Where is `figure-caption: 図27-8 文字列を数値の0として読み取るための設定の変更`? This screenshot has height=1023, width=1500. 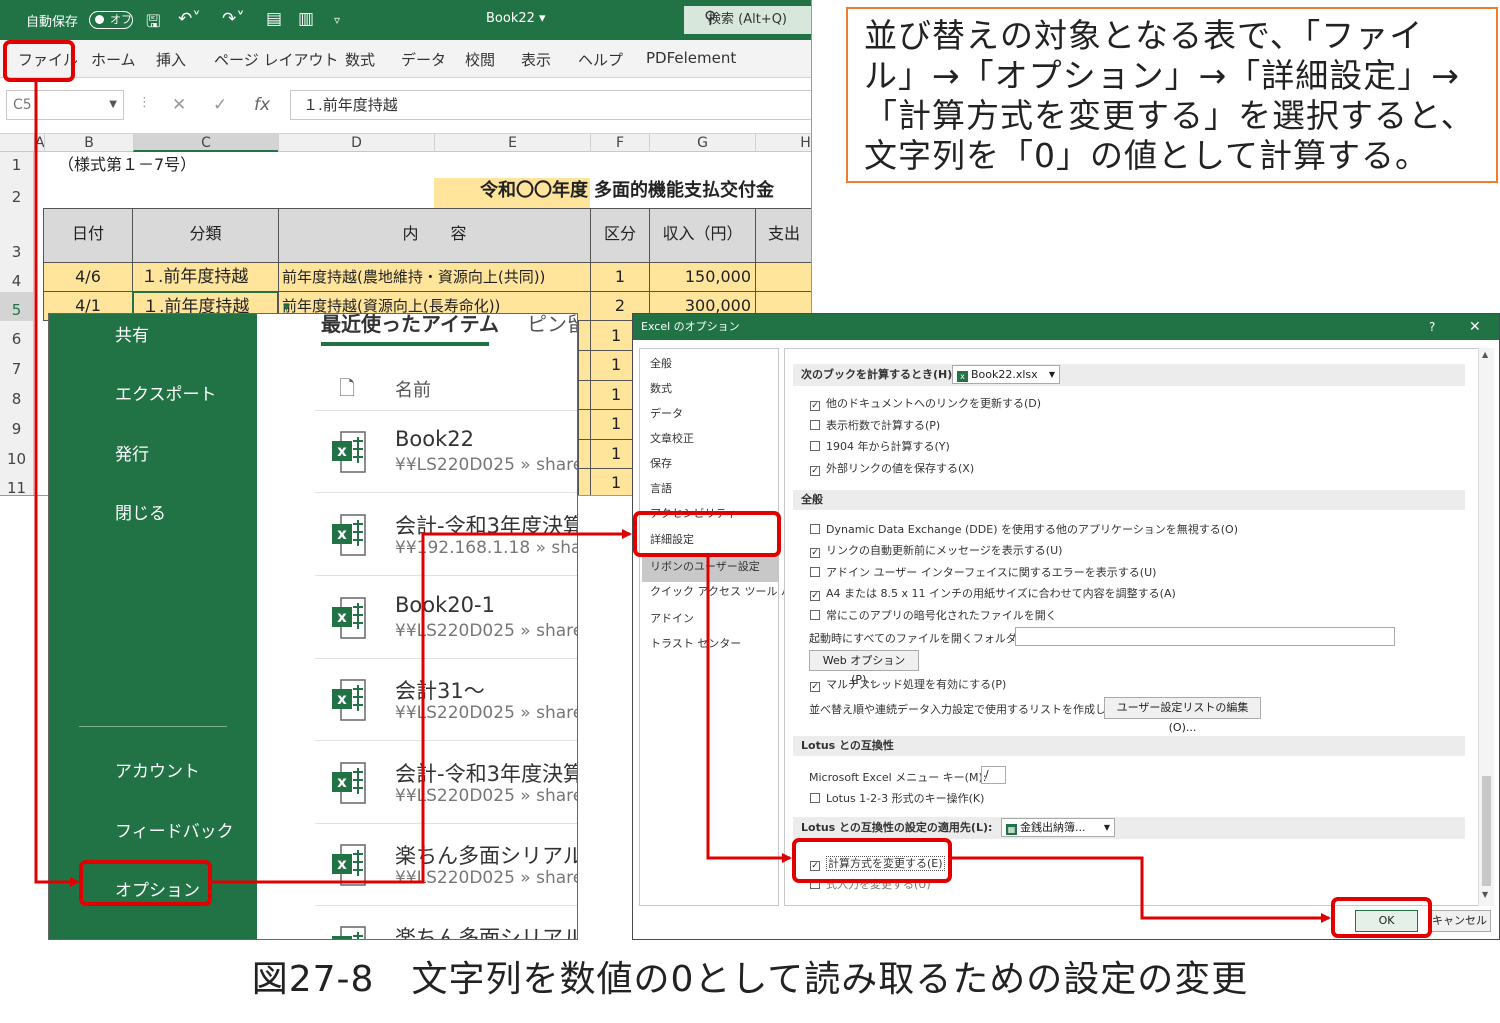 figure-caption: 図27-8 文字列を数値の0として読み取るための設定の変更 is located at coordinates (750, 979).